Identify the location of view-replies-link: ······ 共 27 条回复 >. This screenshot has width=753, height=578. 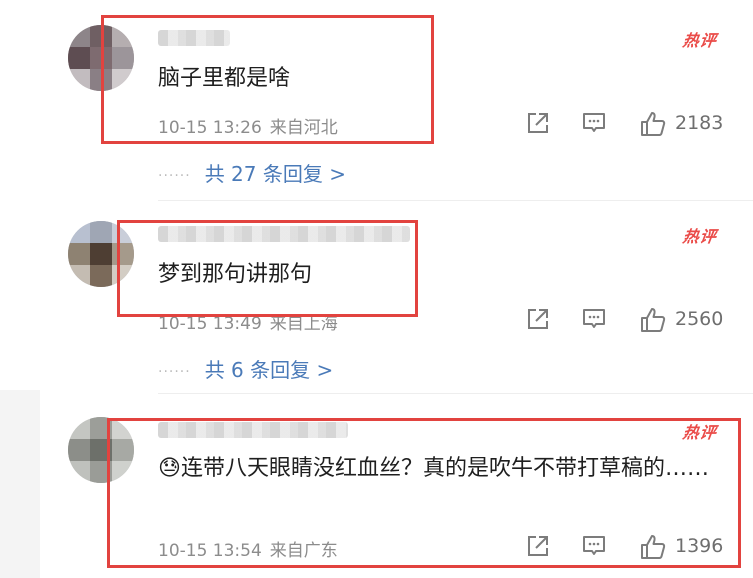
(252, 172).